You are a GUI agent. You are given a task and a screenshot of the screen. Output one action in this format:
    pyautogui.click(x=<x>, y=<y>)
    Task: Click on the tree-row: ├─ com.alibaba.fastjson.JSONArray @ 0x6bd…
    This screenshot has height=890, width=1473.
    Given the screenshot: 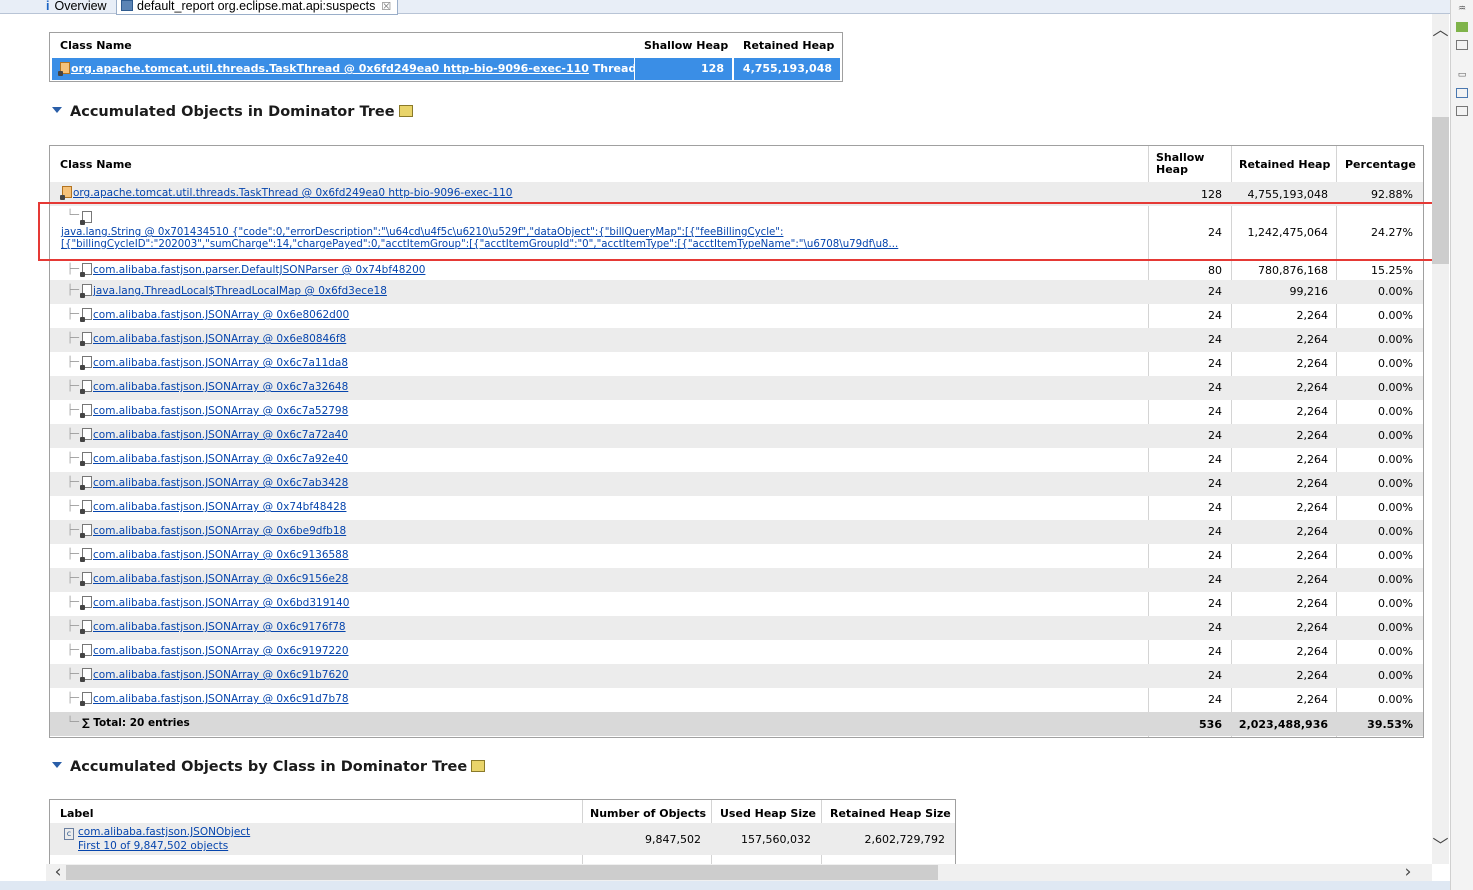 What is the action you would take?
    pyautogui.click(x=736, y=604)
    